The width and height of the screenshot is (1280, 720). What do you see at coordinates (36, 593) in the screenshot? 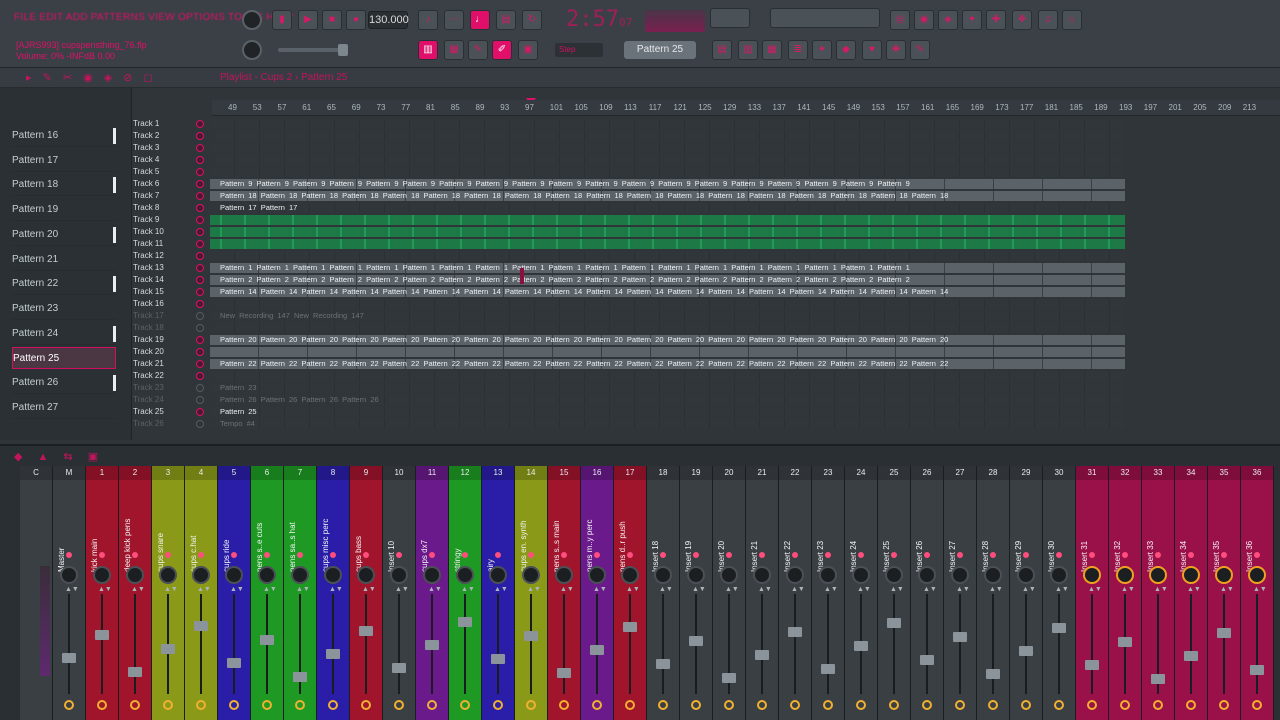
I see `mixer-strip: C` at bounding box center [36, 593].